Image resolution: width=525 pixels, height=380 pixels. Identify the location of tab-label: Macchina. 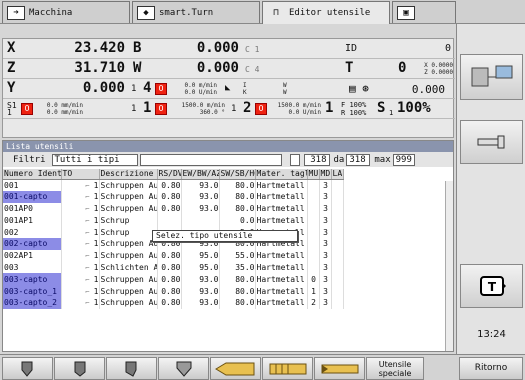
(51, 12).